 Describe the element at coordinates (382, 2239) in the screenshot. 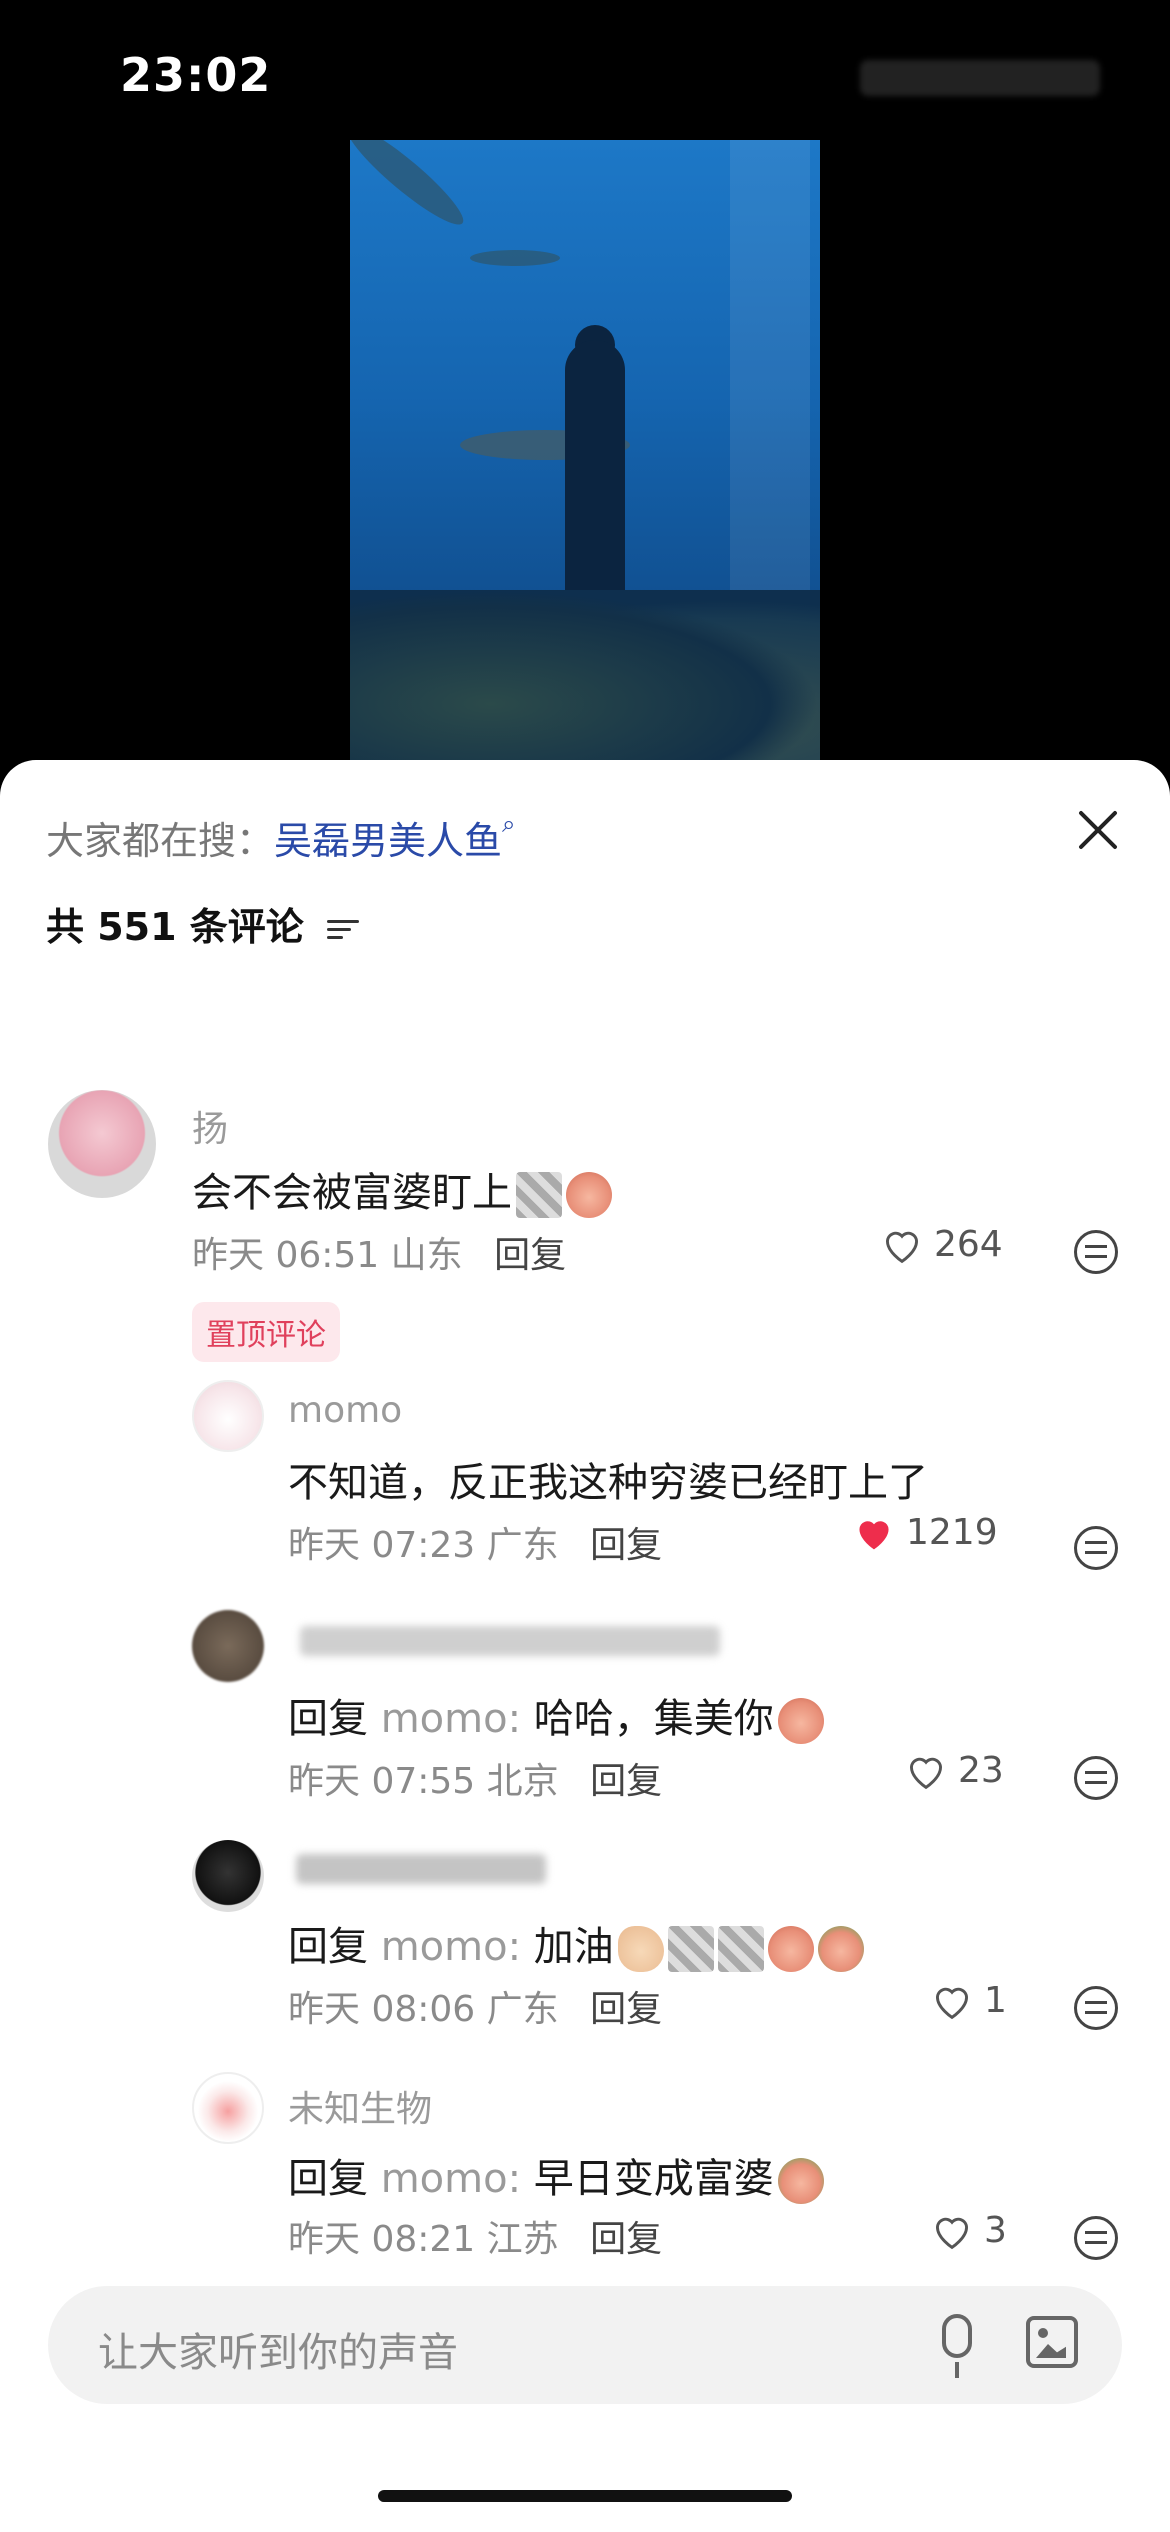

I see `comment-time: 昨天 08:21` at that location.